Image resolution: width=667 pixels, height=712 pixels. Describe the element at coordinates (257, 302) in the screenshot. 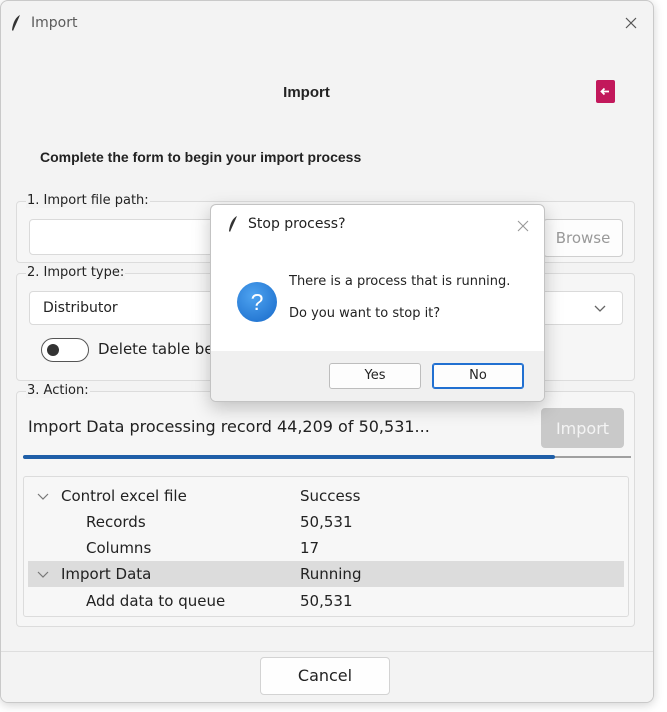

I see `question-icon: ?` at that location.